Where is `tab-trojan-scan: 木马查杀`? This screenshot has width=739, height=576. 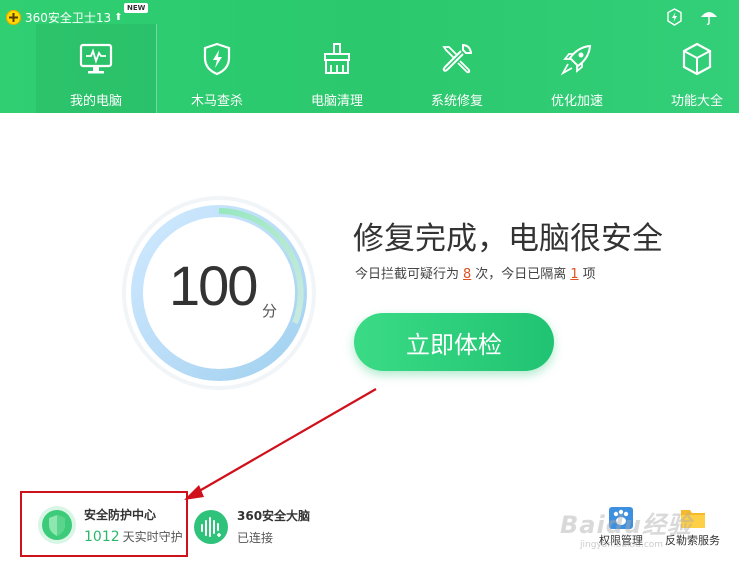
tab-trojan-scan: 木马查杀 is located at coordinates (217, 68).